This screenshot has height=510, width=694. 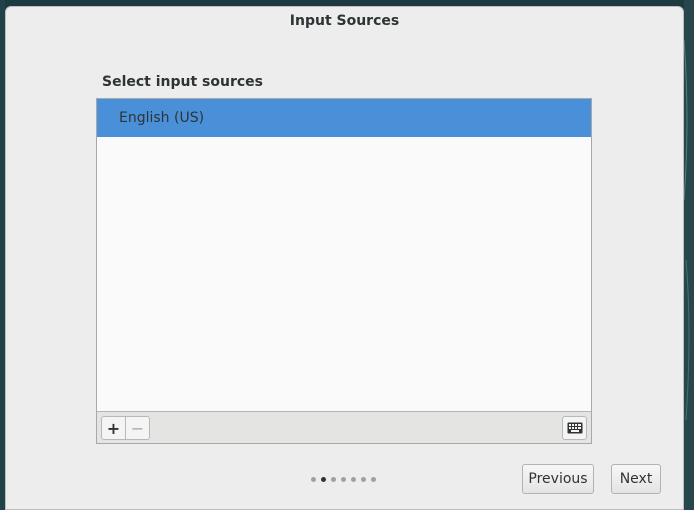 What do you see at coordinates (344, 427) in the screenshot?
I see `list-toolbar: + −` at bounding box center [344, 427].